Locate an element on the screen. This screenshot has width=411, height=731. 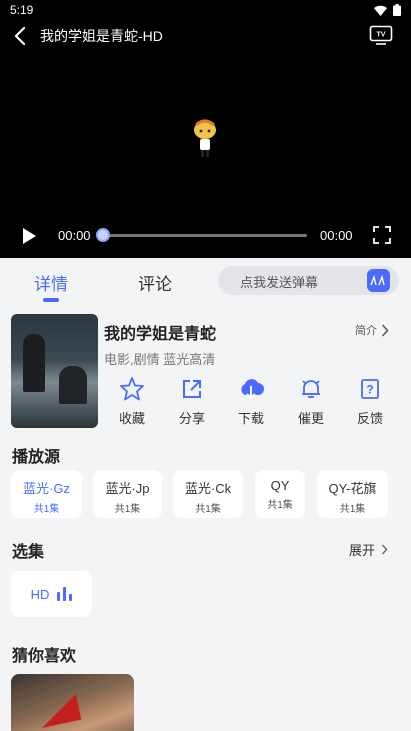
source-item: QY 共1集 is located at coordinates (280, 494).